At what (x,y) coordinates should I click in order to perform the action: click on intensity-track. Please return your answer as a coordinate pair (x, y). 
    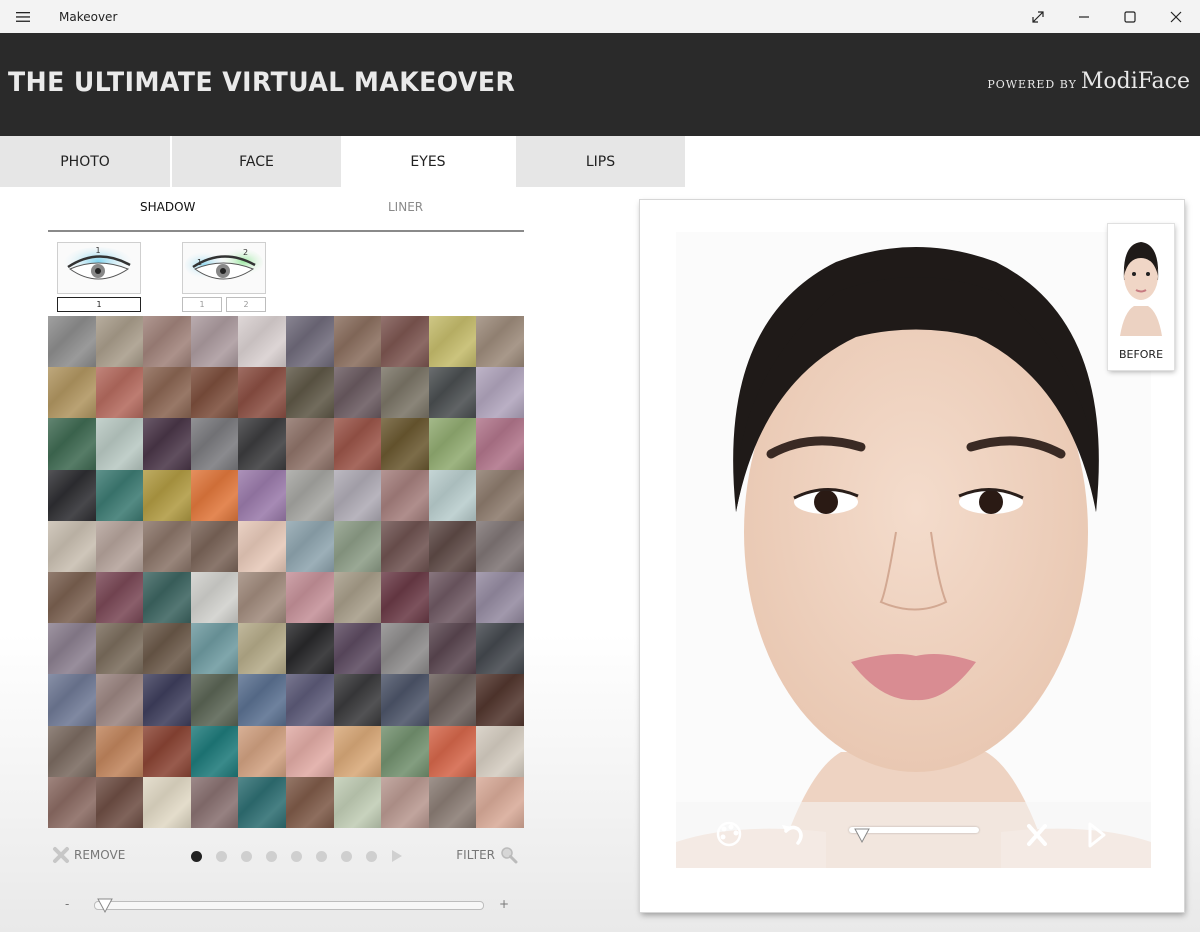
    Looking at the image, I should click on (289, 905).